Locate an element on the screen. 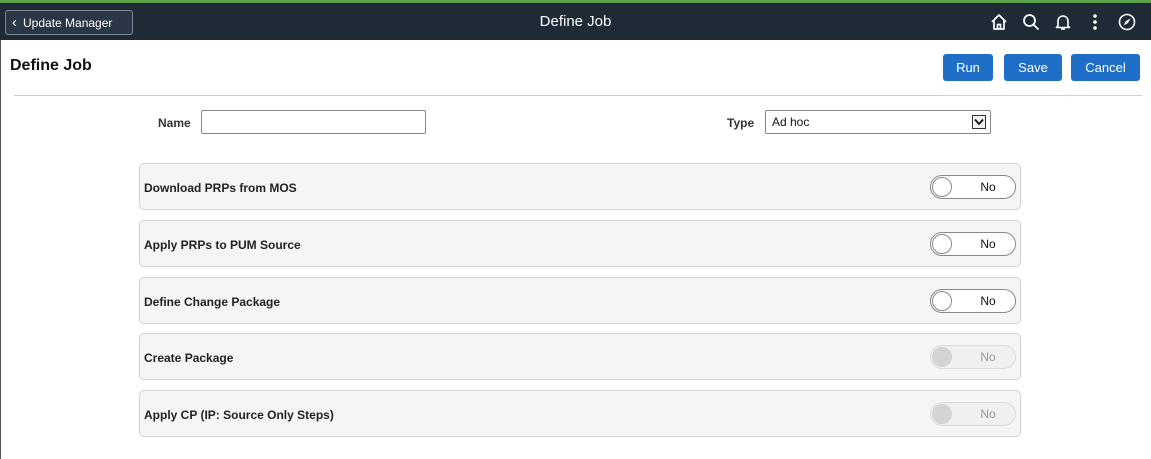 Image resolution: width=1151 pixels, height=459 pixels. banner-title: Define Job is located at coordinates (575, 21).